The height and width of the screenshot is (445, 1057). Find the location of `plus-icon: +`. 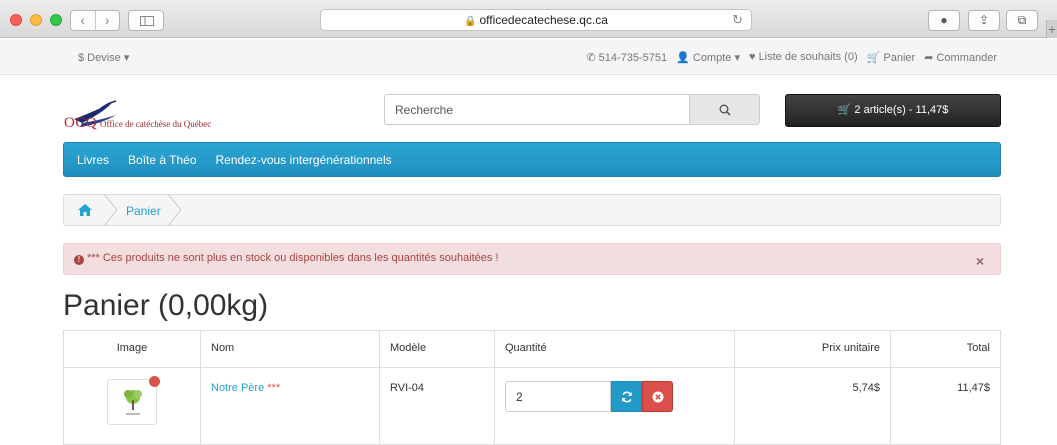

plus-icon: + is located at coordinates (1052, 29).